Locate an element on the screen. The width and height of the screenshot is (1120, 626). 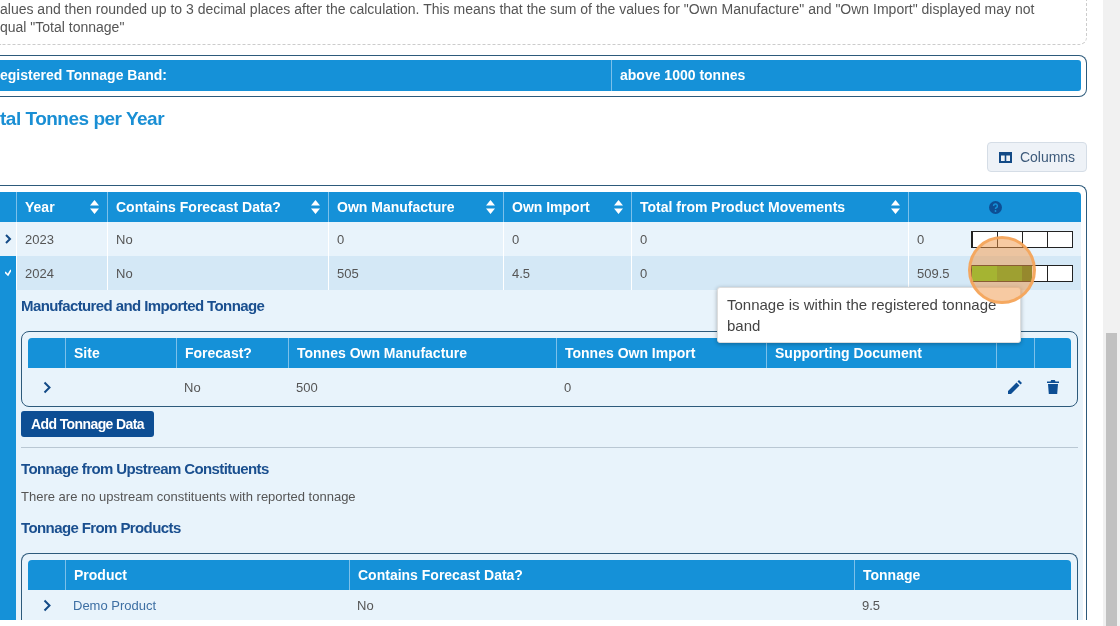
tooltip: Tonnage is within the registered tonnage band is located at coordinates (869, 315).